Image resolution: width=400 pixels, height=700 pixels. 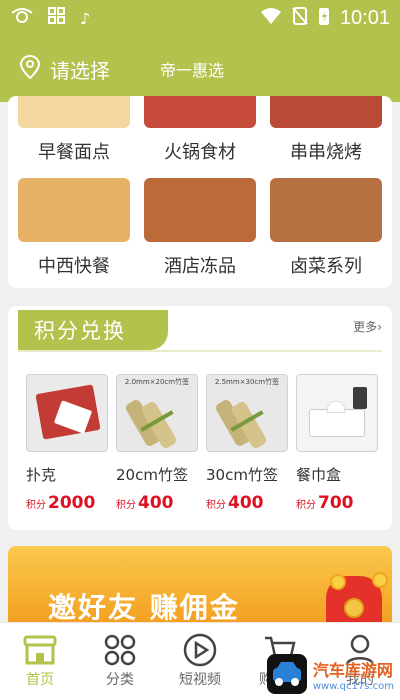 I want to click on category-item-breakfast: 早餐面点, so click(x=74, y=130).